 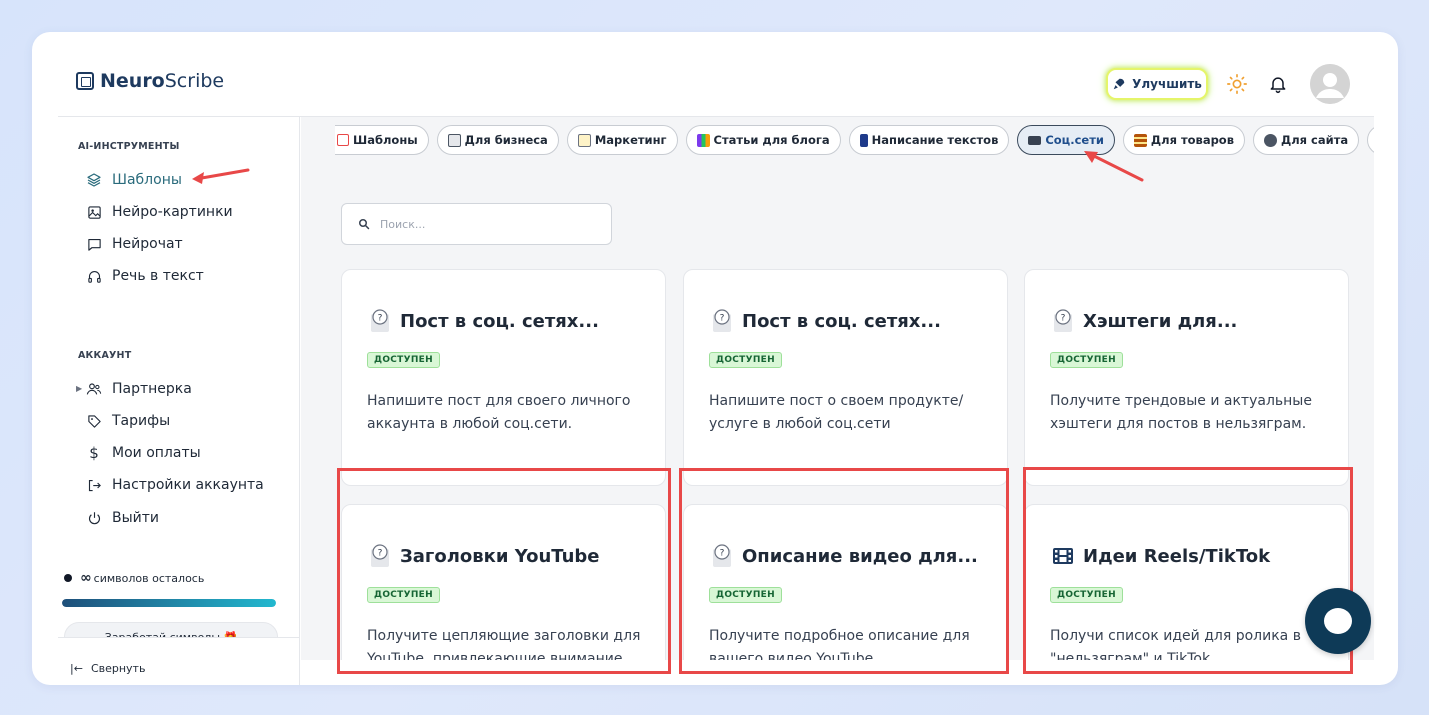 I want to click on sidebar-item-label: Настройки аккаунта, so click(x=188, y=485).